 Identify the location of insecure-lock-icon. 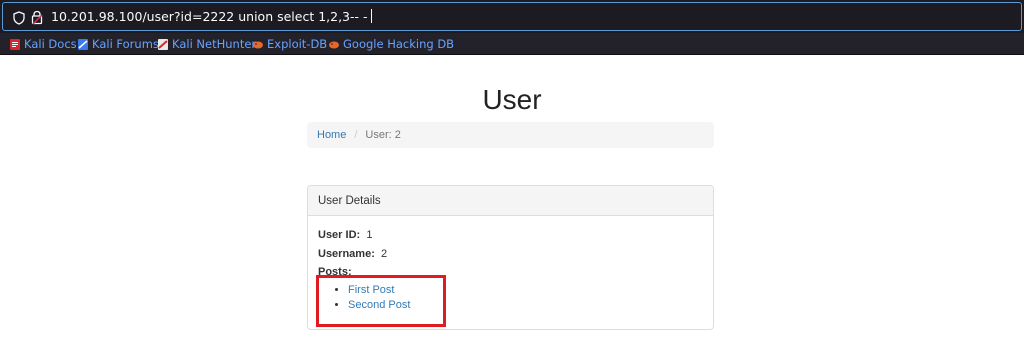
(37, 17).